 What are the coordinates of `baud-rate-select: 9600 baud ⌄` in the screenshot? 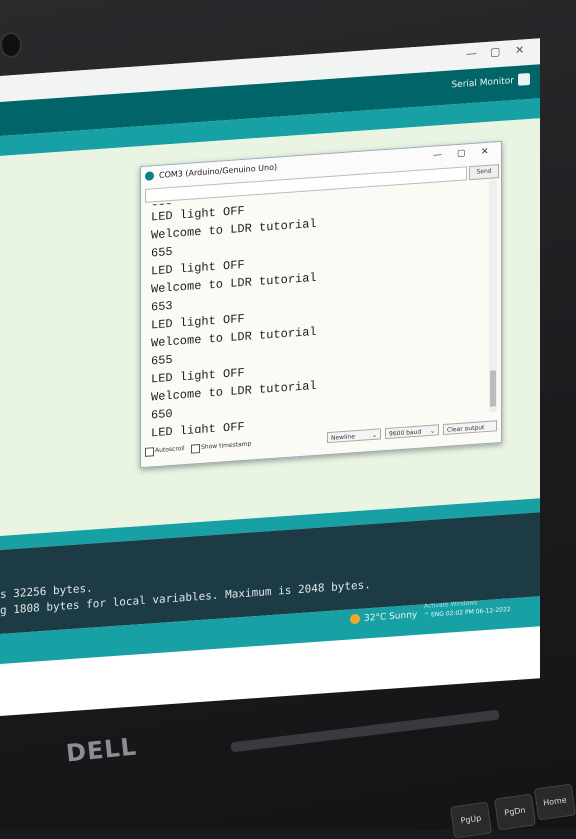 It's located at (412, 432).